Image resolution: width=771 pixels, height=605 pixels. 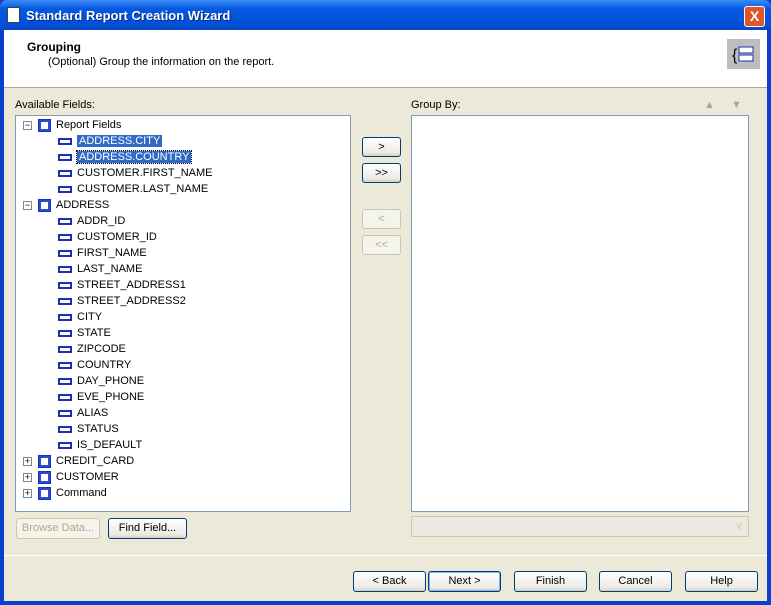 I want to click on tree-item: LAST_NAME, so click(x=100, y=269).